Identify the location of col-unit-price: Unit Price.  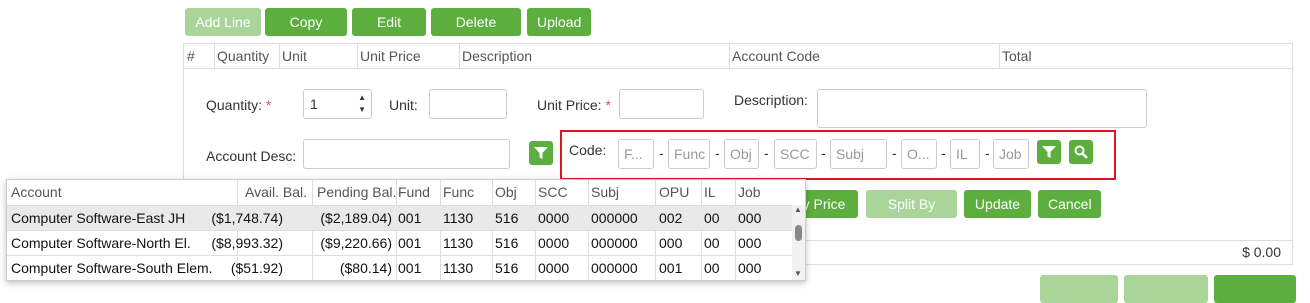
(390, 56).